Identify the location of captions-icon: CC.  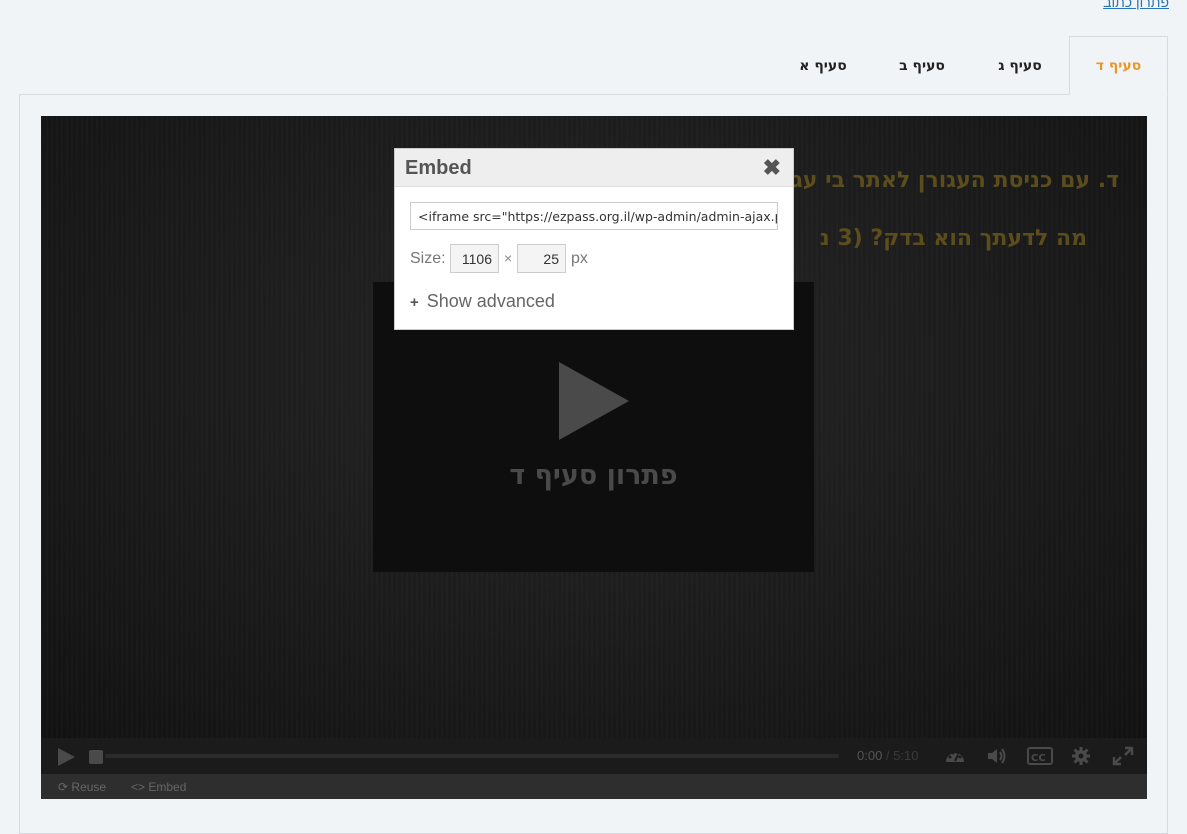
(1040, 756).